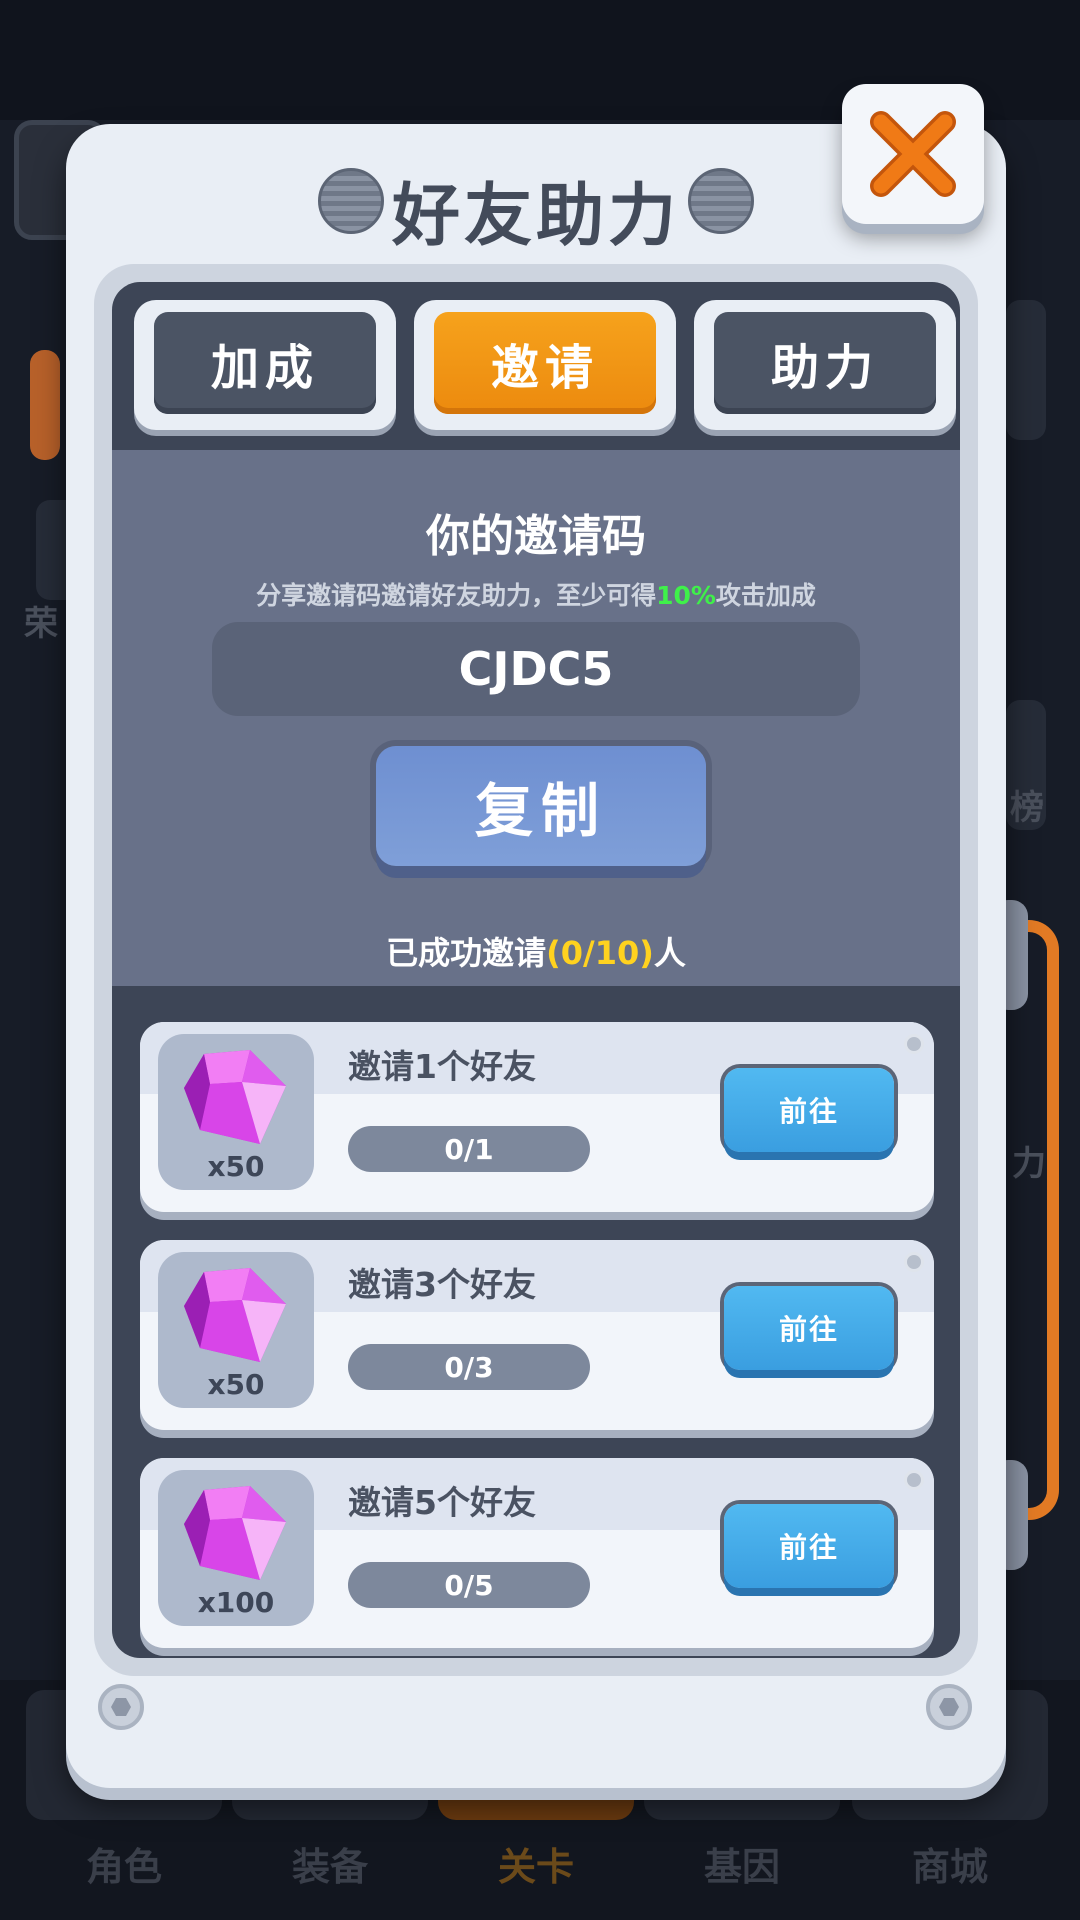 The height and width of the screenshot is (1920, 1080). What do you see at coordinates (537, 1553) in the screenshot?
I see `reward-card: x100 邀请5个好友 0/5 前往` at bounding box center [537, 1553].